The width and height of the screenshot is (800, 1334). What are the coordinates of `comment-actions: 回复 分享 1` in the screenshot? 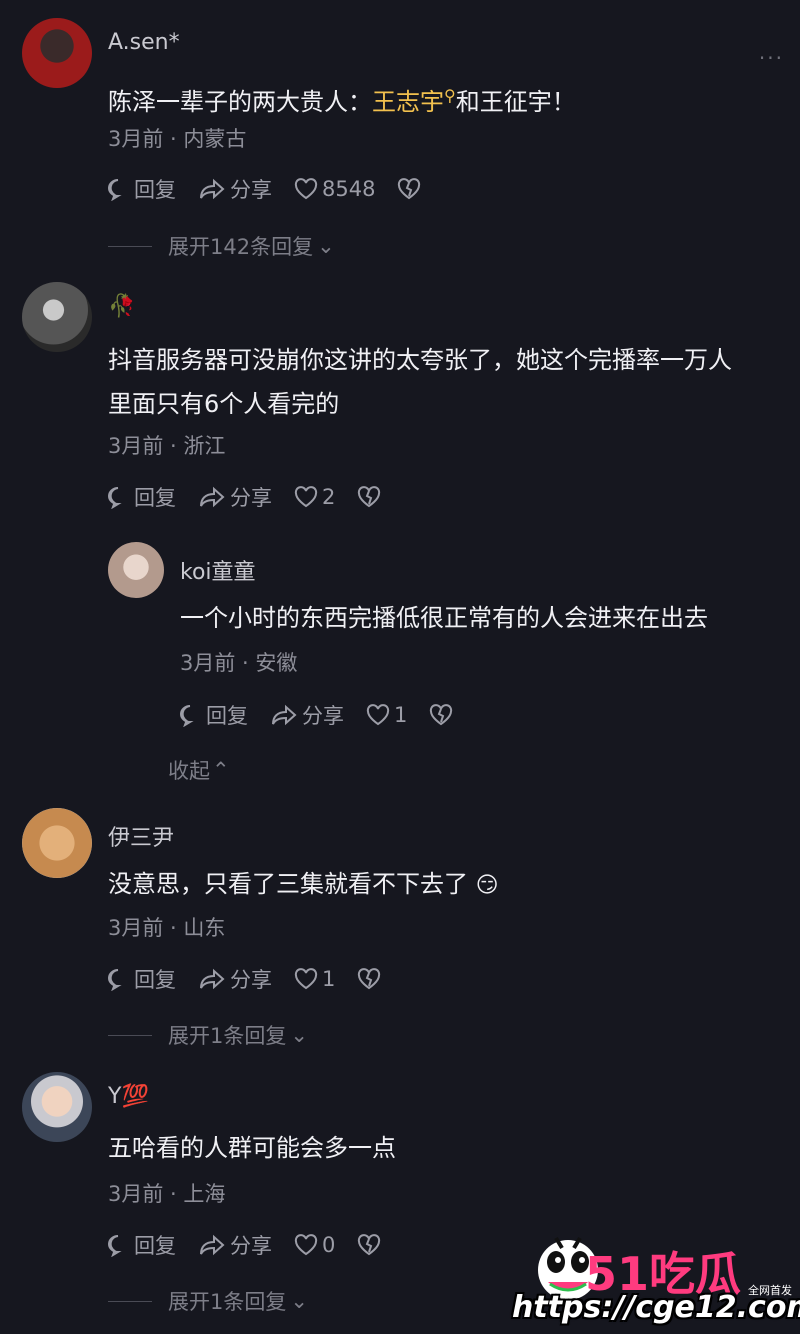 It's located at (256, 979).